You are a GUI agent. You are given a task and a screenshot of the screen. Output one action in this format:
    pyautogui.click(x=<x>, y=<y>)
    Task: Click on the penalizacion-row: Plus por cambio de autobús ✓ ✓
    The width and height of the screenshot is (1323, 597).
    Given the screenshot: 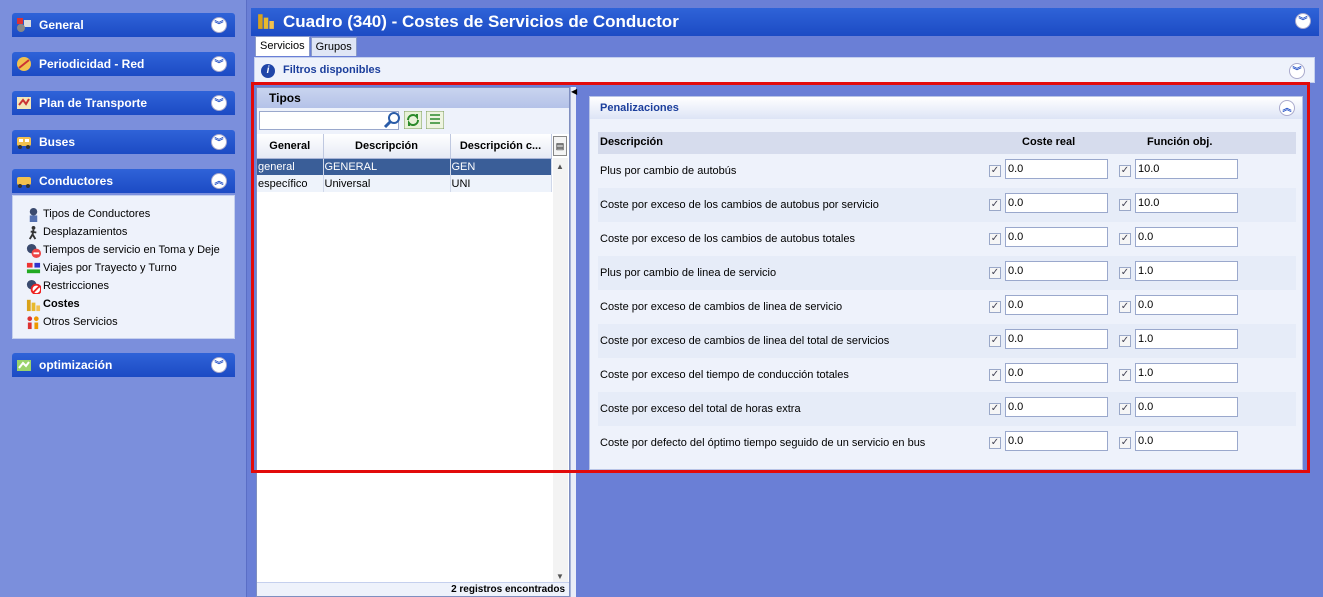 What is the action you would take?
    pyautogui.click(x=947, y=171)
    